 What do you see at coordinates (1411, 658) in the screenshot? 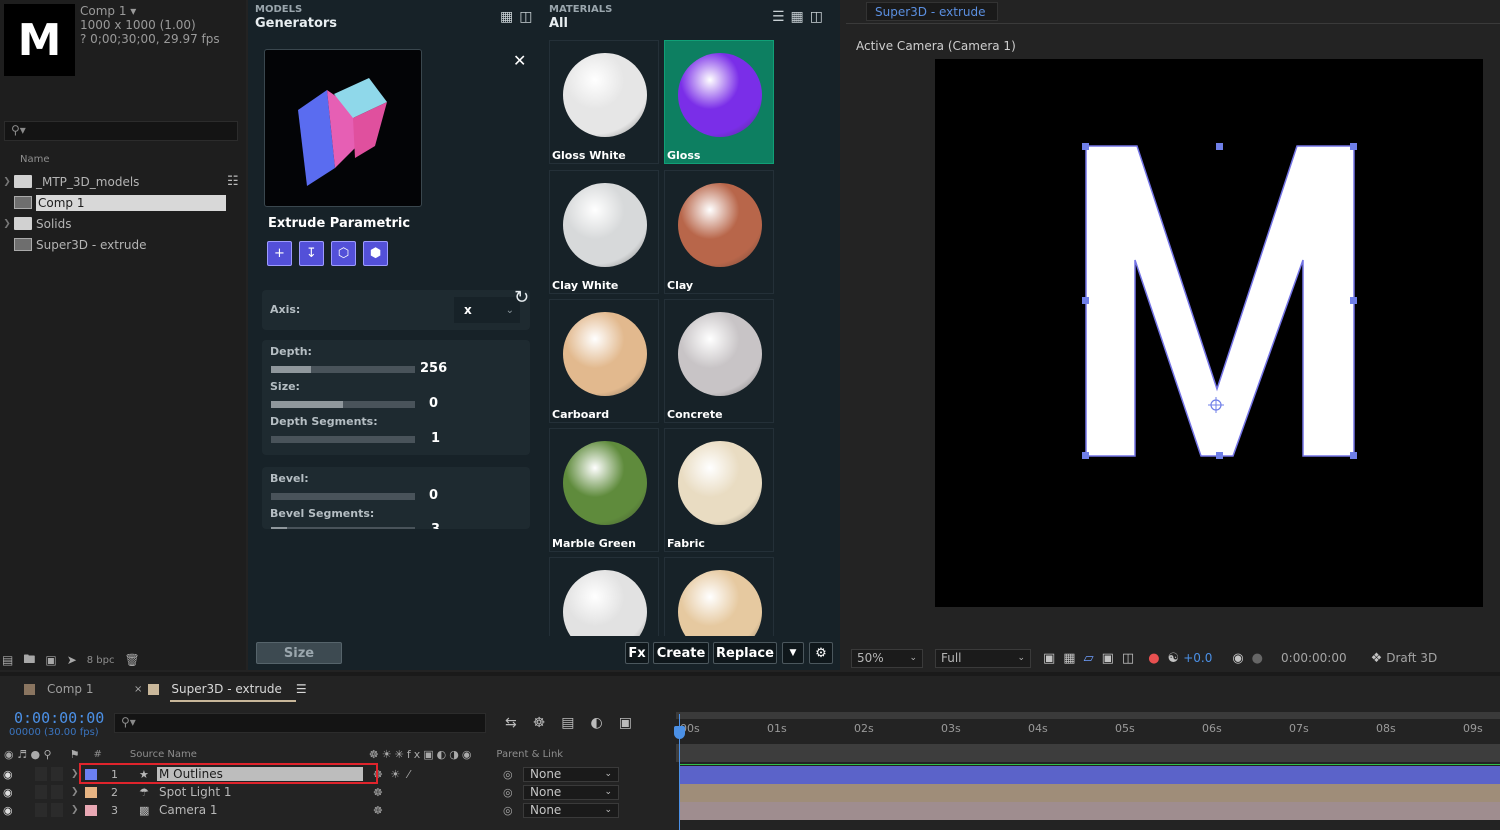
I see `renderer-label: Draft 3D` at bounding box center [1411, 658].